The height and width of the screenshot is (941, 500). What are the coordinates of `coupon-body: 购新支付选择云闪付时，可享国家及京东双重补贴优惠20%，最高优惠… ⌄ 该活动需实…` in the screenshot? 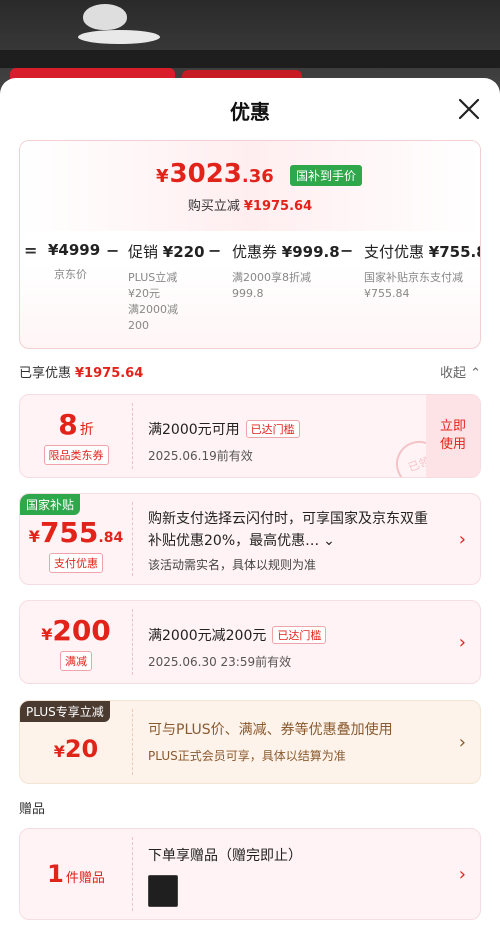 It's located at (294, 534).